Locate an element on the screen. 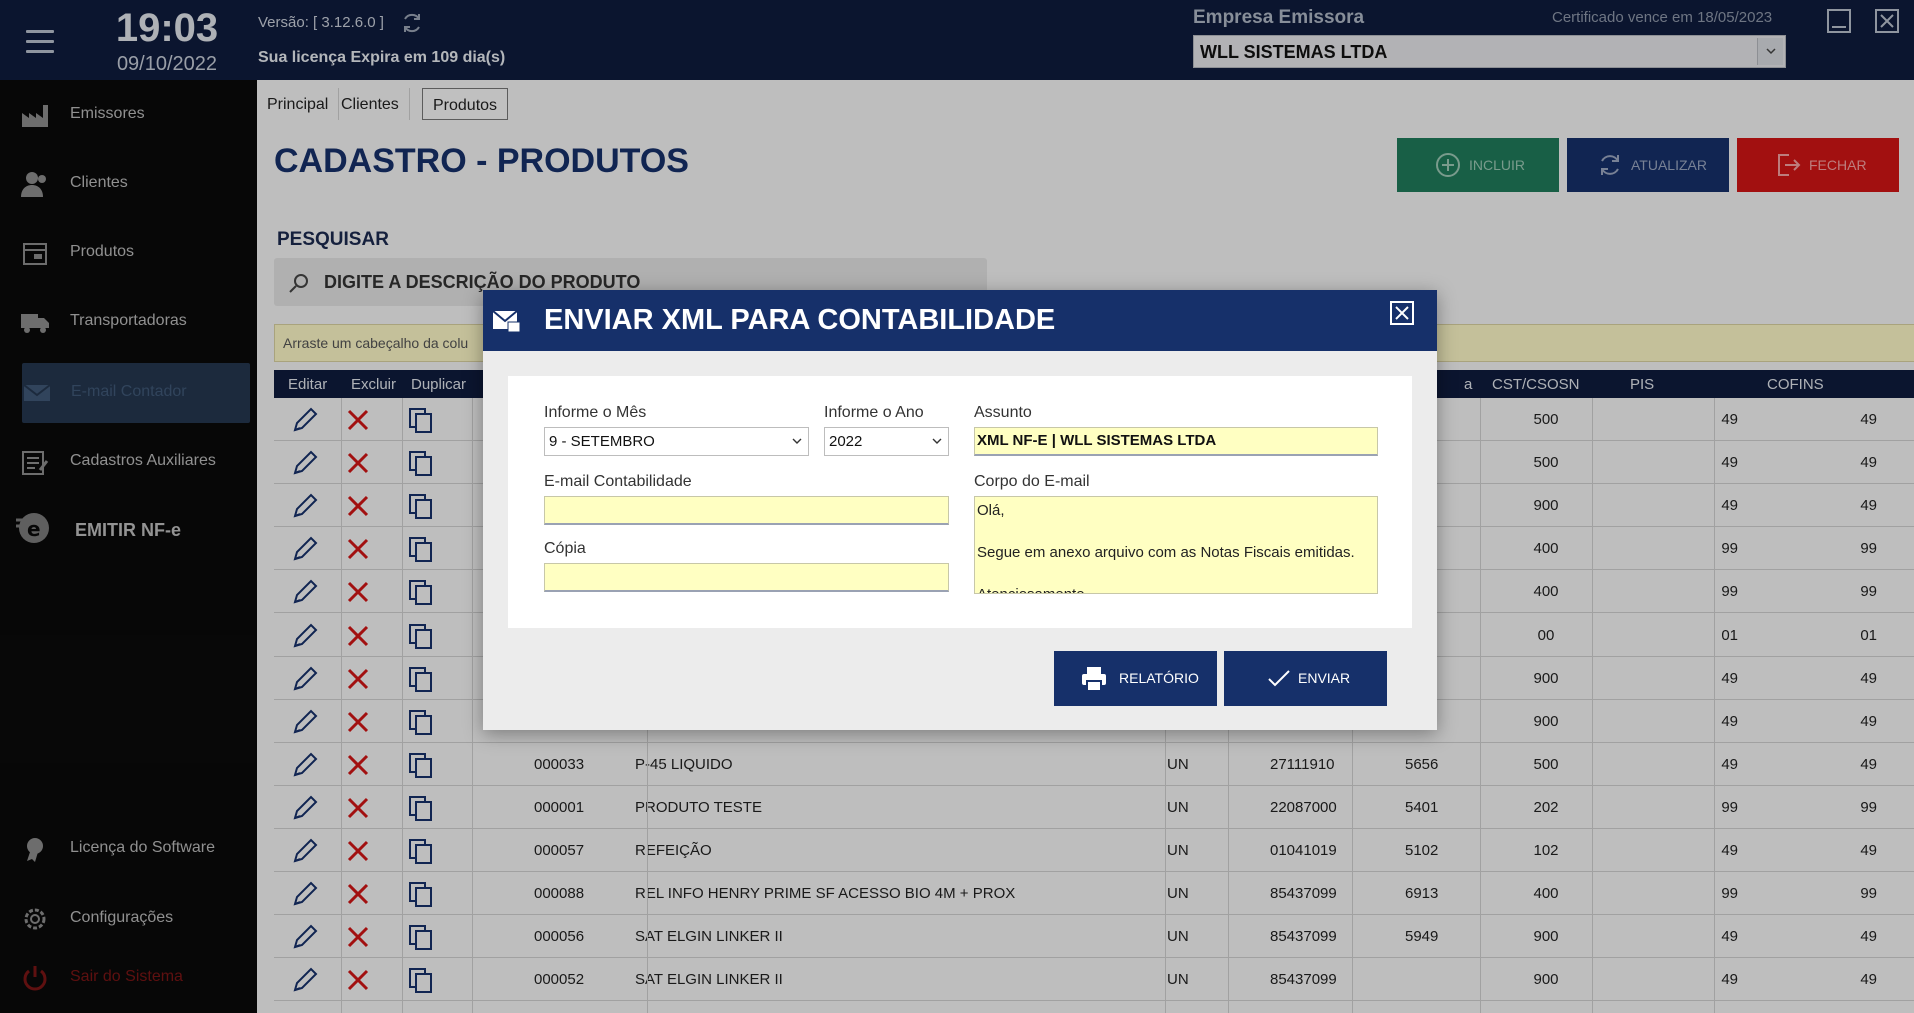  month-select: 9 - SETEMBRO is located at coordinates (676, 441).